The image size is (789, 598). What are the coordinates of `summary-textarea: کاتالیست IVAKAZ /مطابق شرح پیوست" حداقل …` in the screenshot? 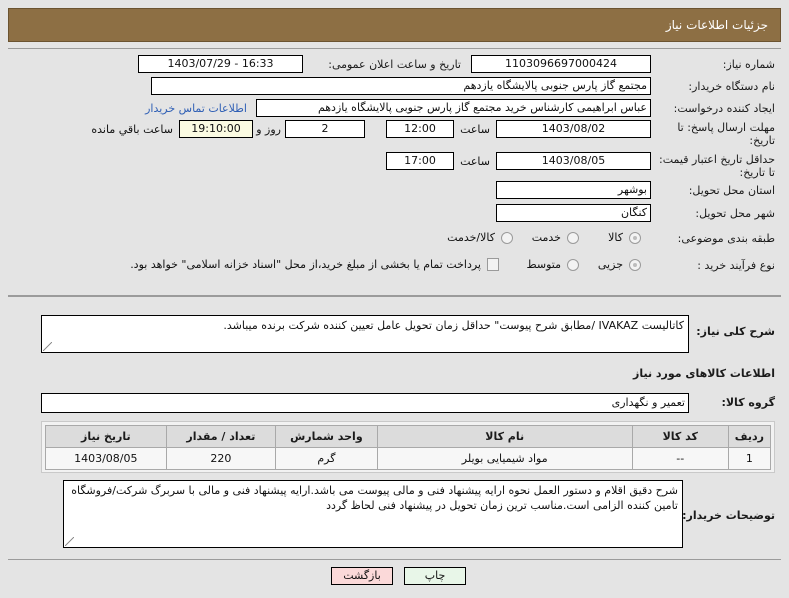 It's located at (365, 334).